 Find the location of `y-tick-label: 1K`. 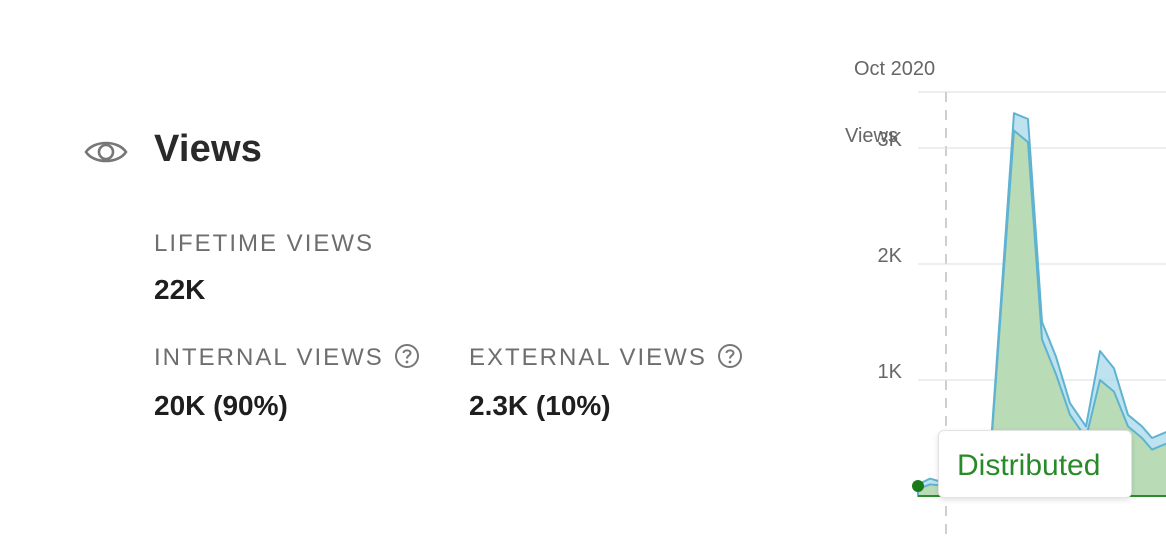

y-tick-label: 1K is located at coordinates (890, 372).